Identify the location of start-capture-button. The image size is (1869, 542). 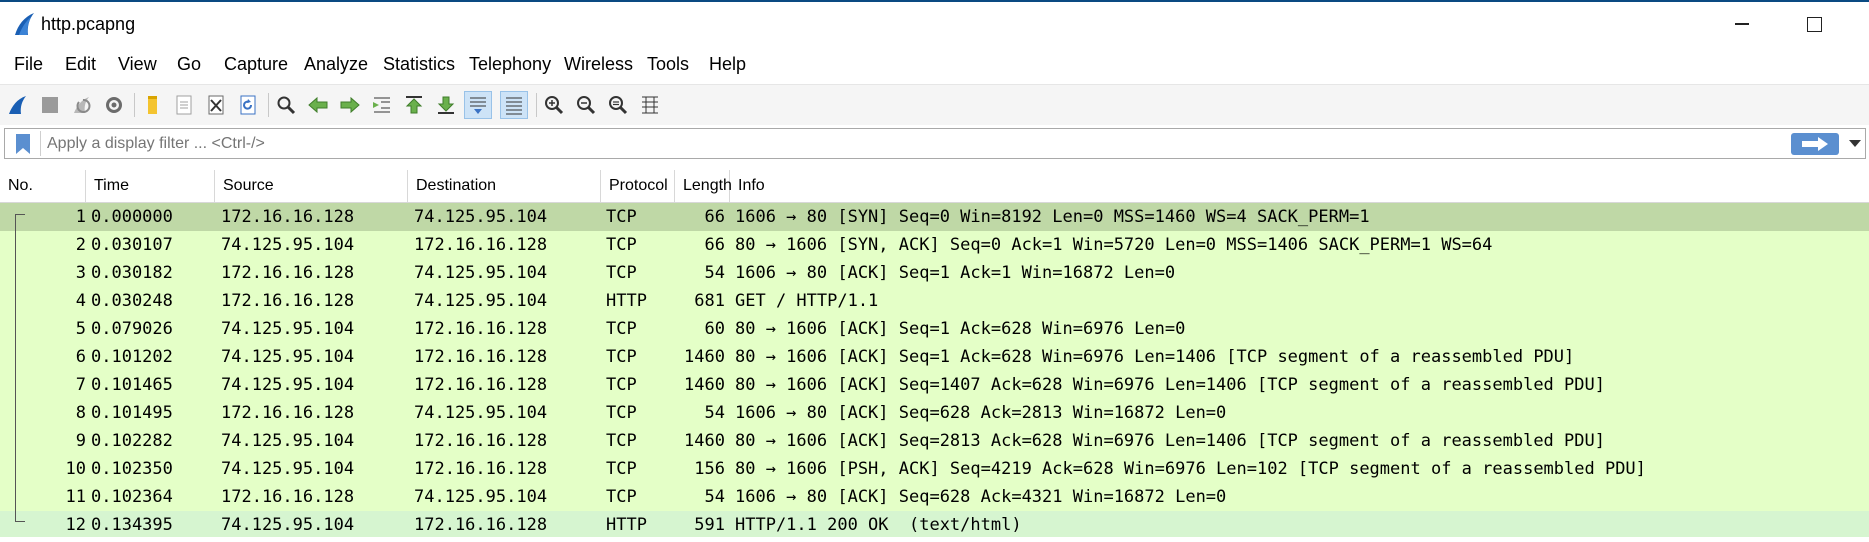
(18, 105).